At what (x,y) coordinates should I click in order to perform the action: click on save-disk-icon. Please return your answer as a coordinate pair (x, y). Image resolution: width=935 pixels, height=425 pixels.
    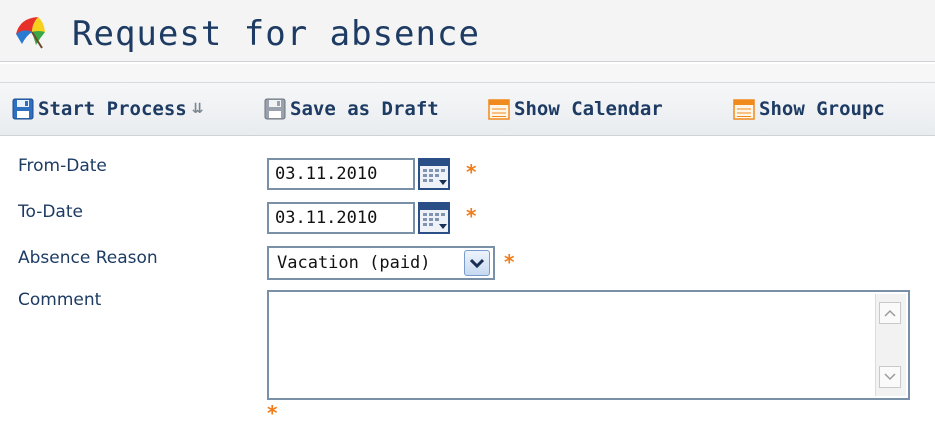
    Looking at the image, I should click on (23, 109).